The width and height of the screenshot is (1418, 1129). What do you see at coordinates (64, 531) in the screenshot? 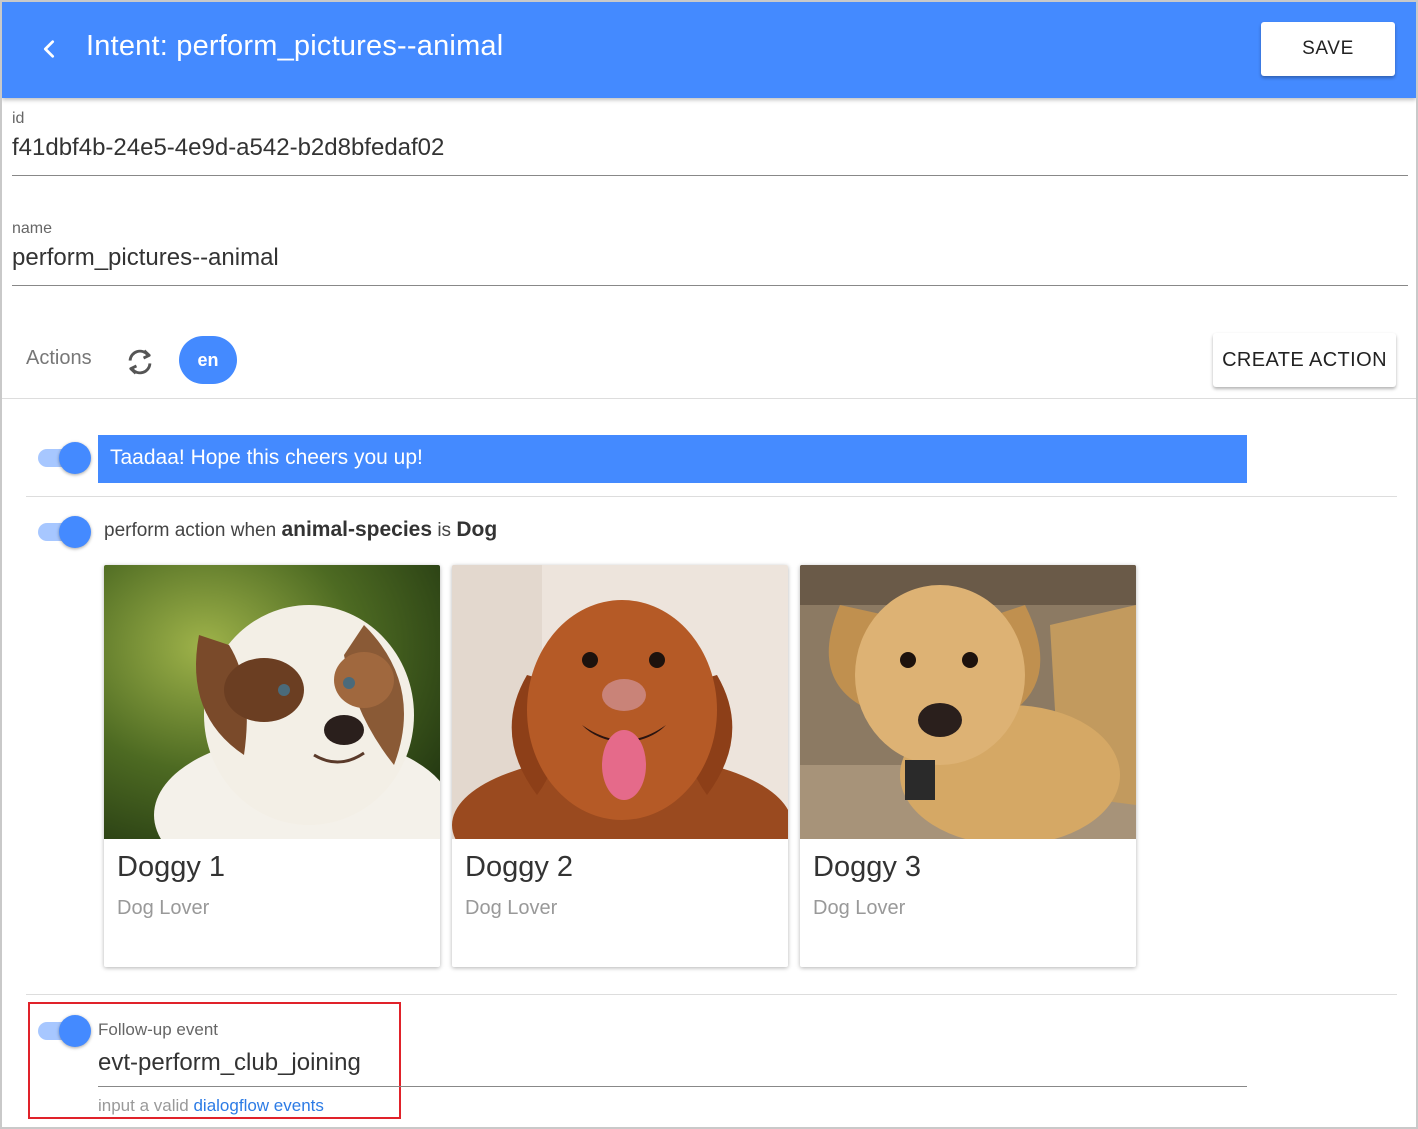
I see `card-action-toggle` at bounding box center [64, 531].